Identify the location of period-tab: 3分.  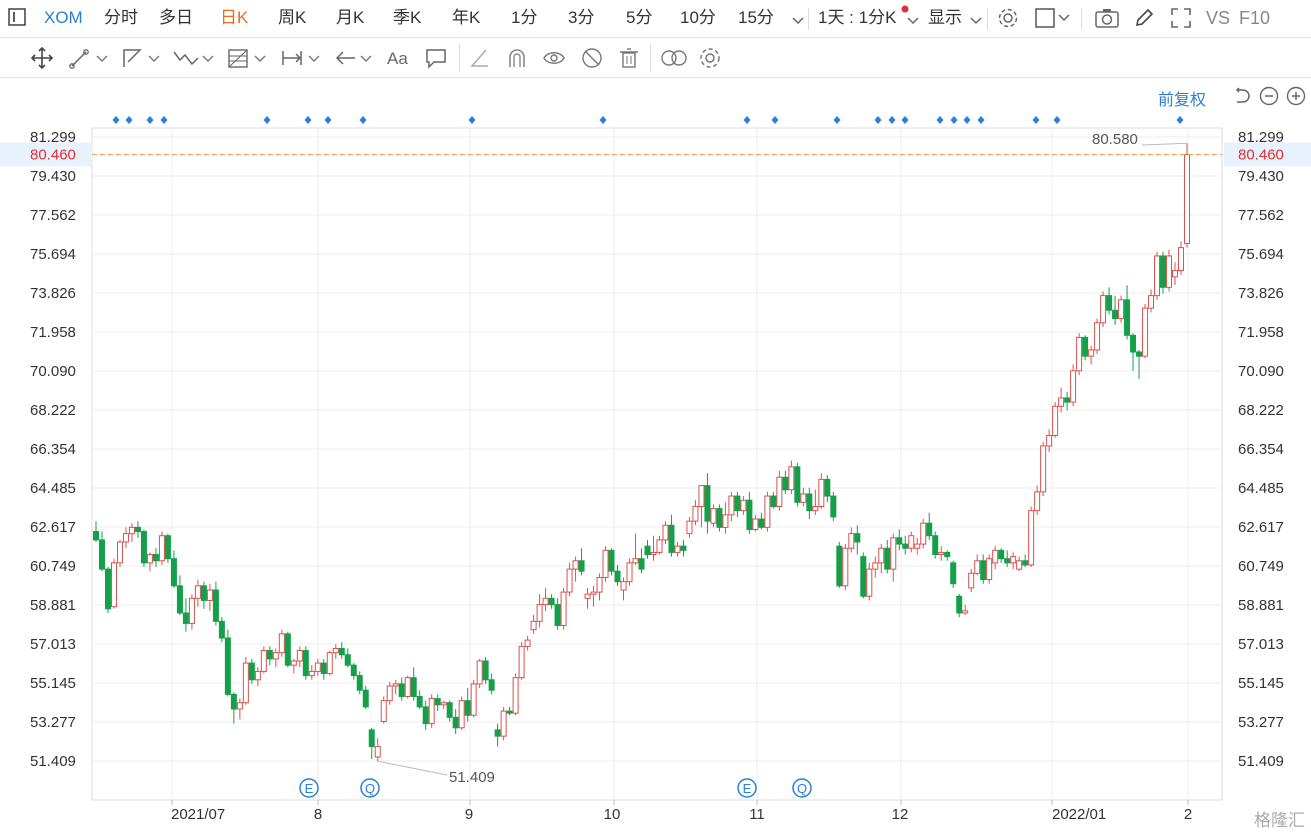
(581, 18).